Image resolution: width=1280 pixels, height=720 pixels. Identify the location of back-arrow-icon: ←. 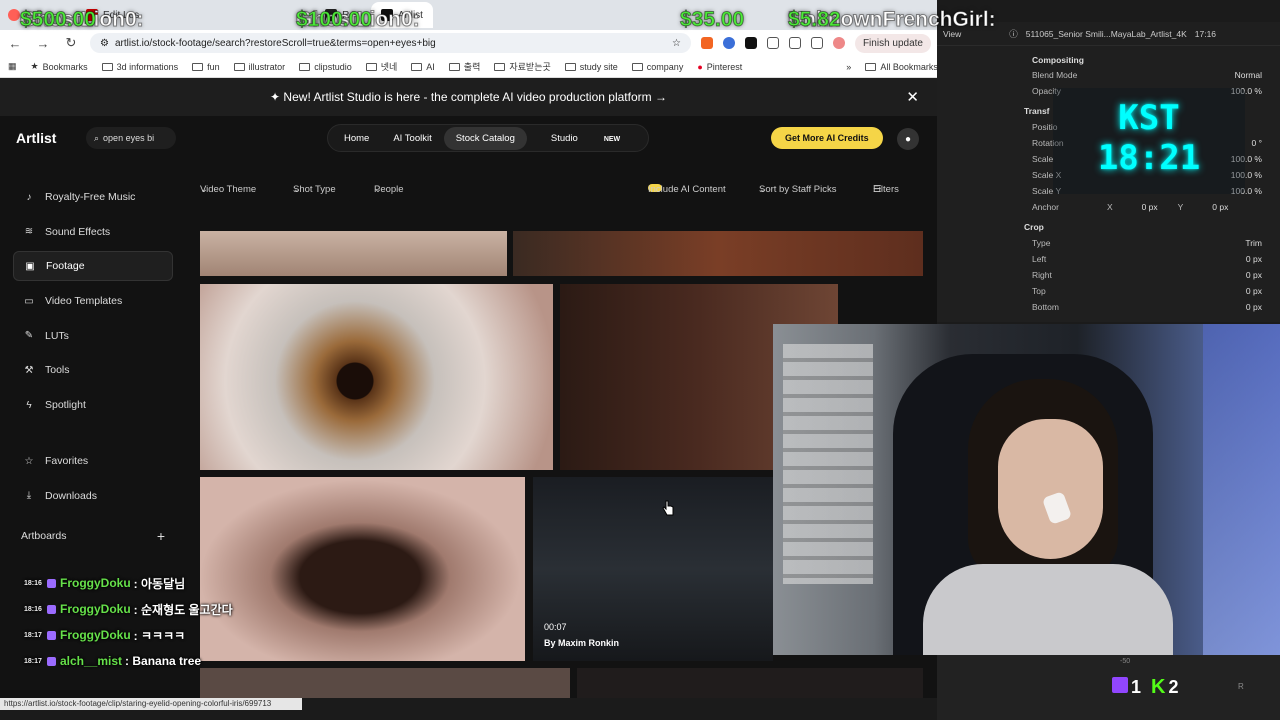
(15, 43).